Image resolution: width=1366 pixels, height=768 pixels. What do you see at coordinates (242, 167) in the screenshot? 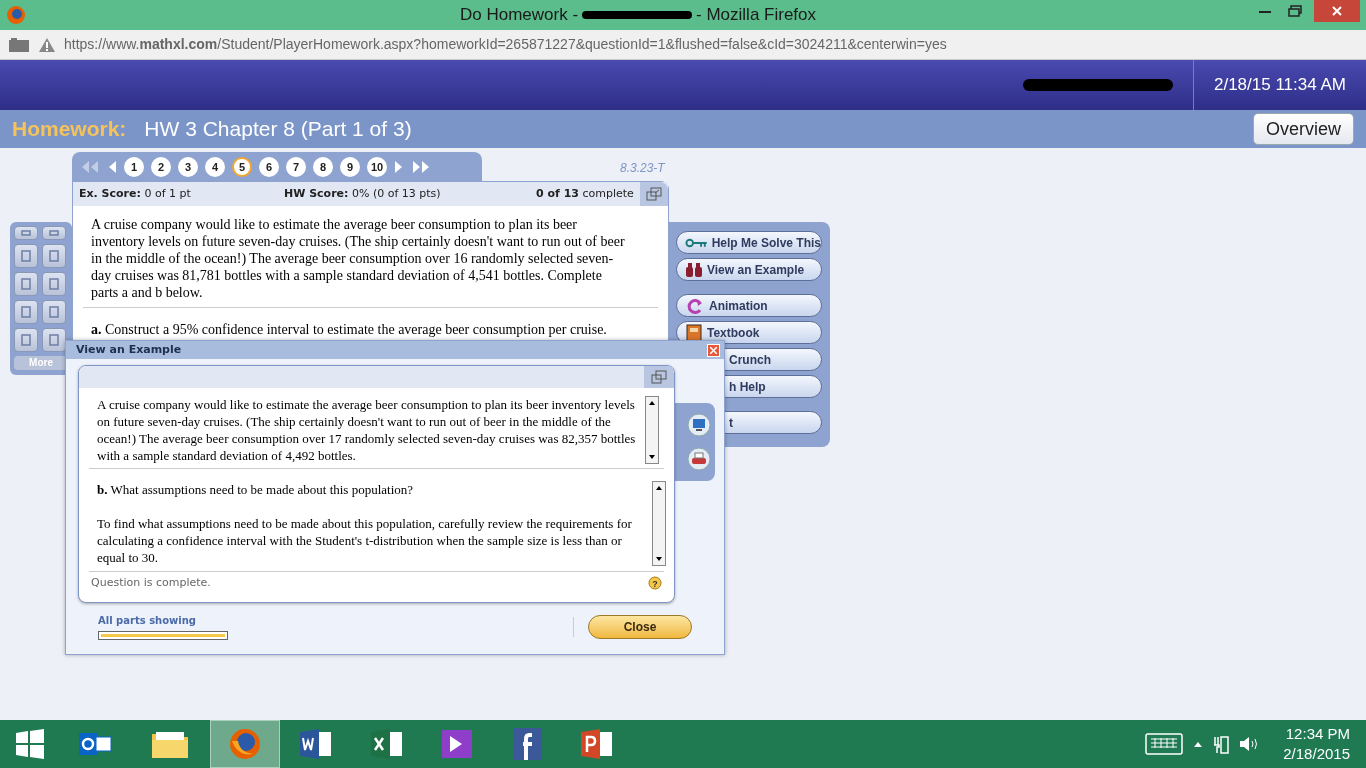
I see `question-number: 5` at bounding box center [242, 167].